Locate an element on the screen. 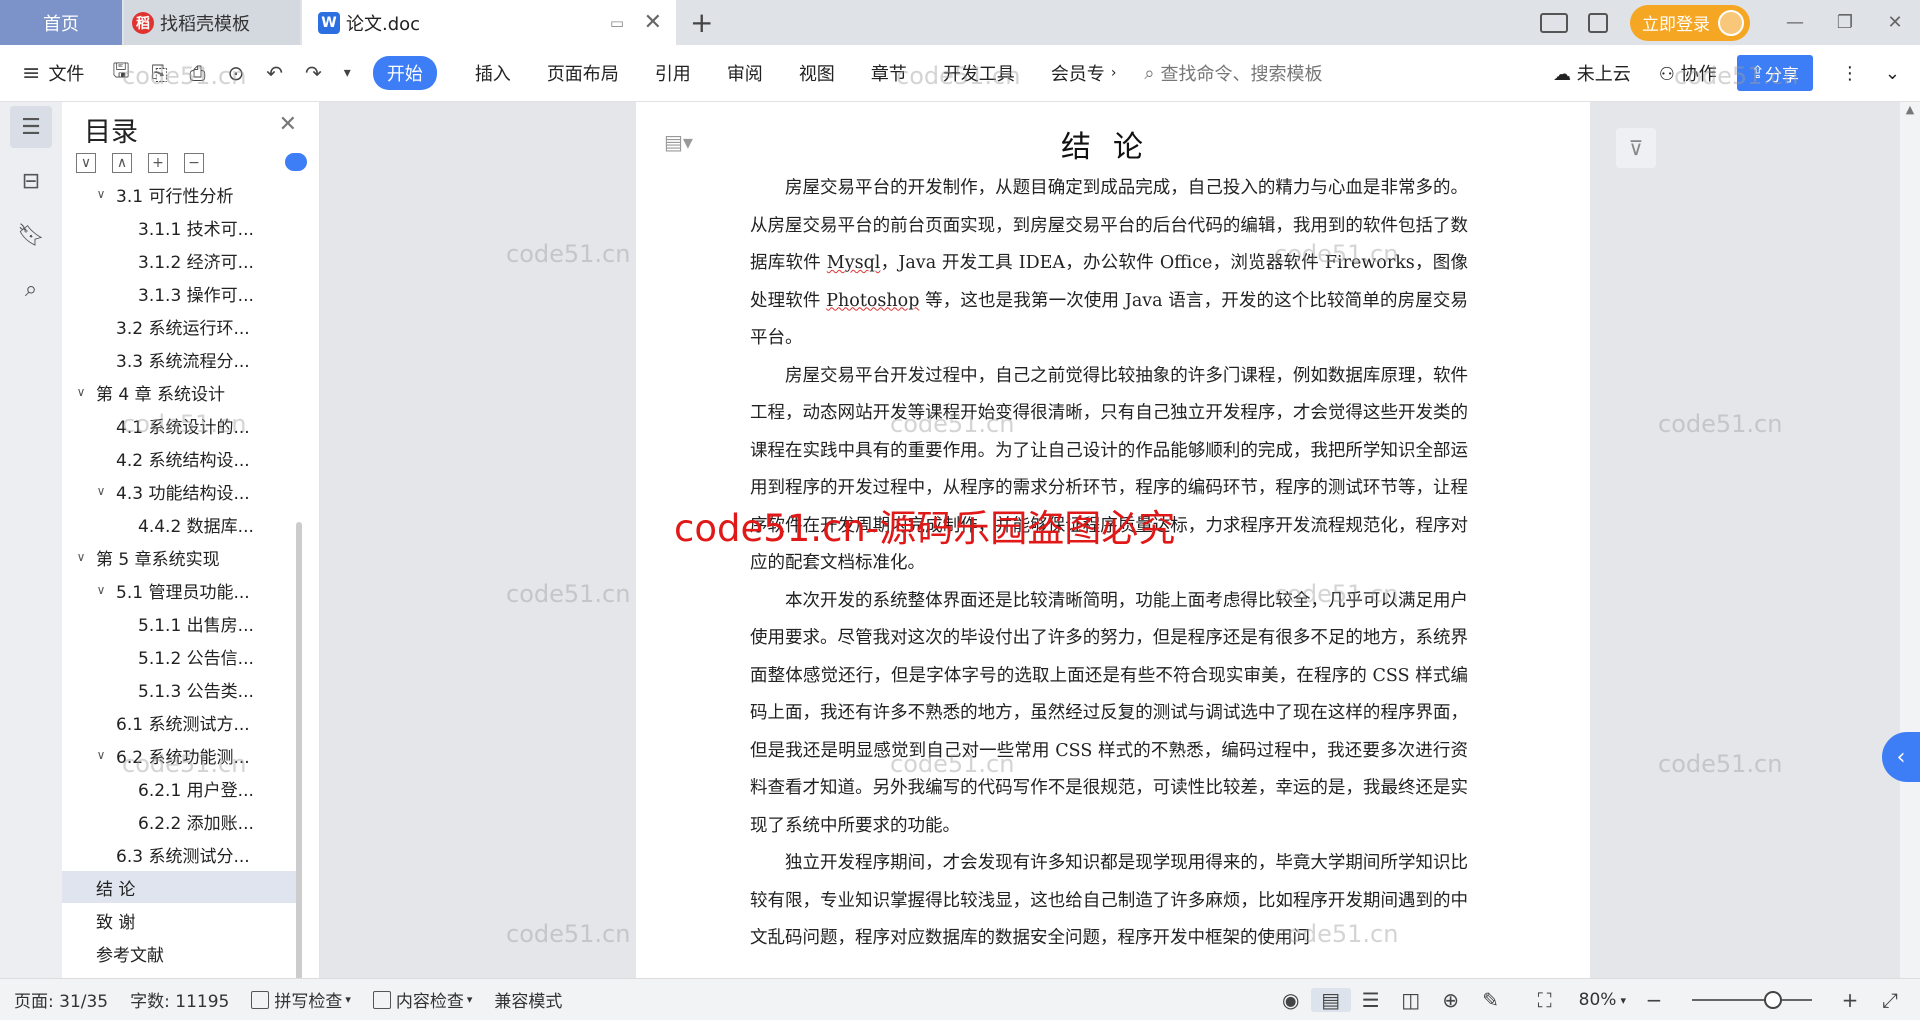 This screenshot has width=1920, height=1020. collab-button: ⚇ 协作 is located at coordinates (1688, 73).